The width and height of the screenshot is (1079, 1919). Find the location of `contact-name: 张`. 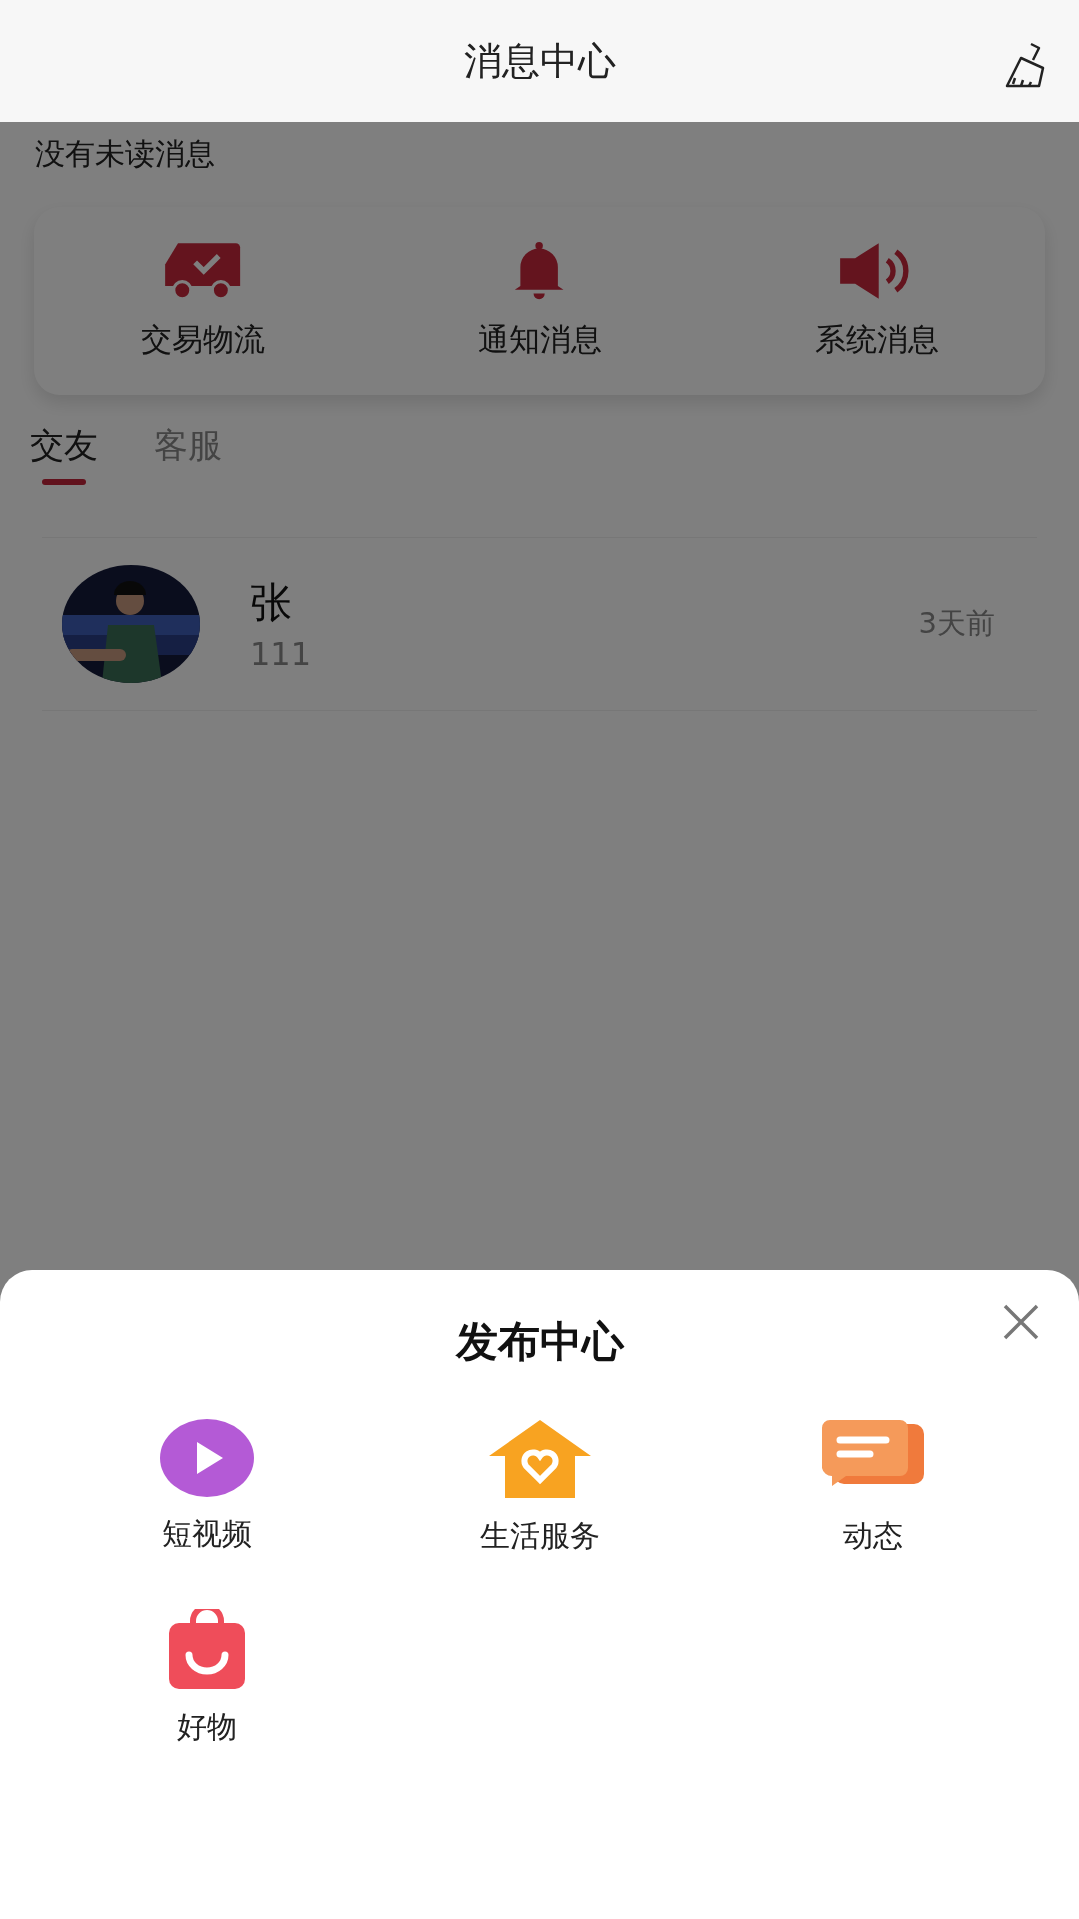

contact-name: 张 is located at coordinates (271, 603).